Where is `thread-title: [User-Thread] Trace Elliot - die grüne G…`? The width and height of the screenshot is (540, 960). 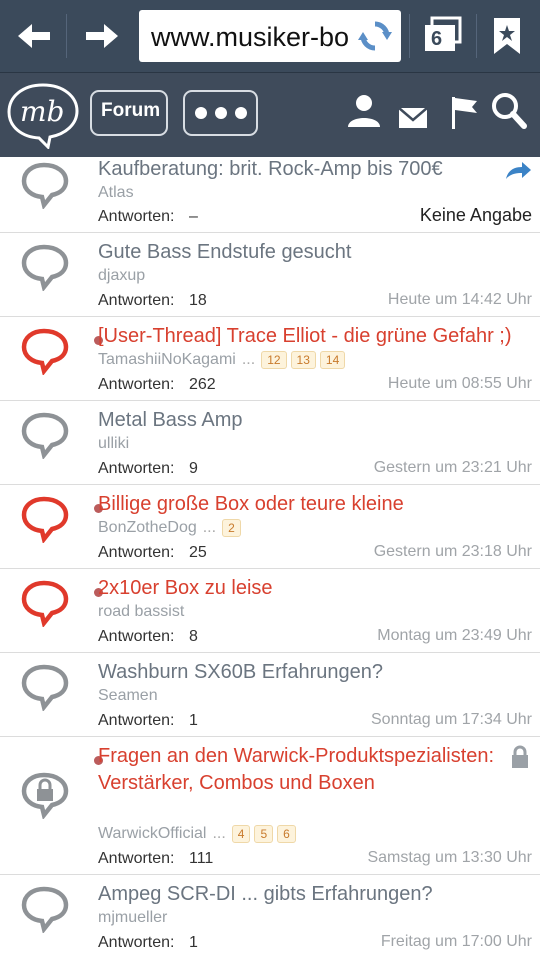 thread-title: [User-Thread] Trace Elliot - die grüne G… is located at coordinates (312, 336).